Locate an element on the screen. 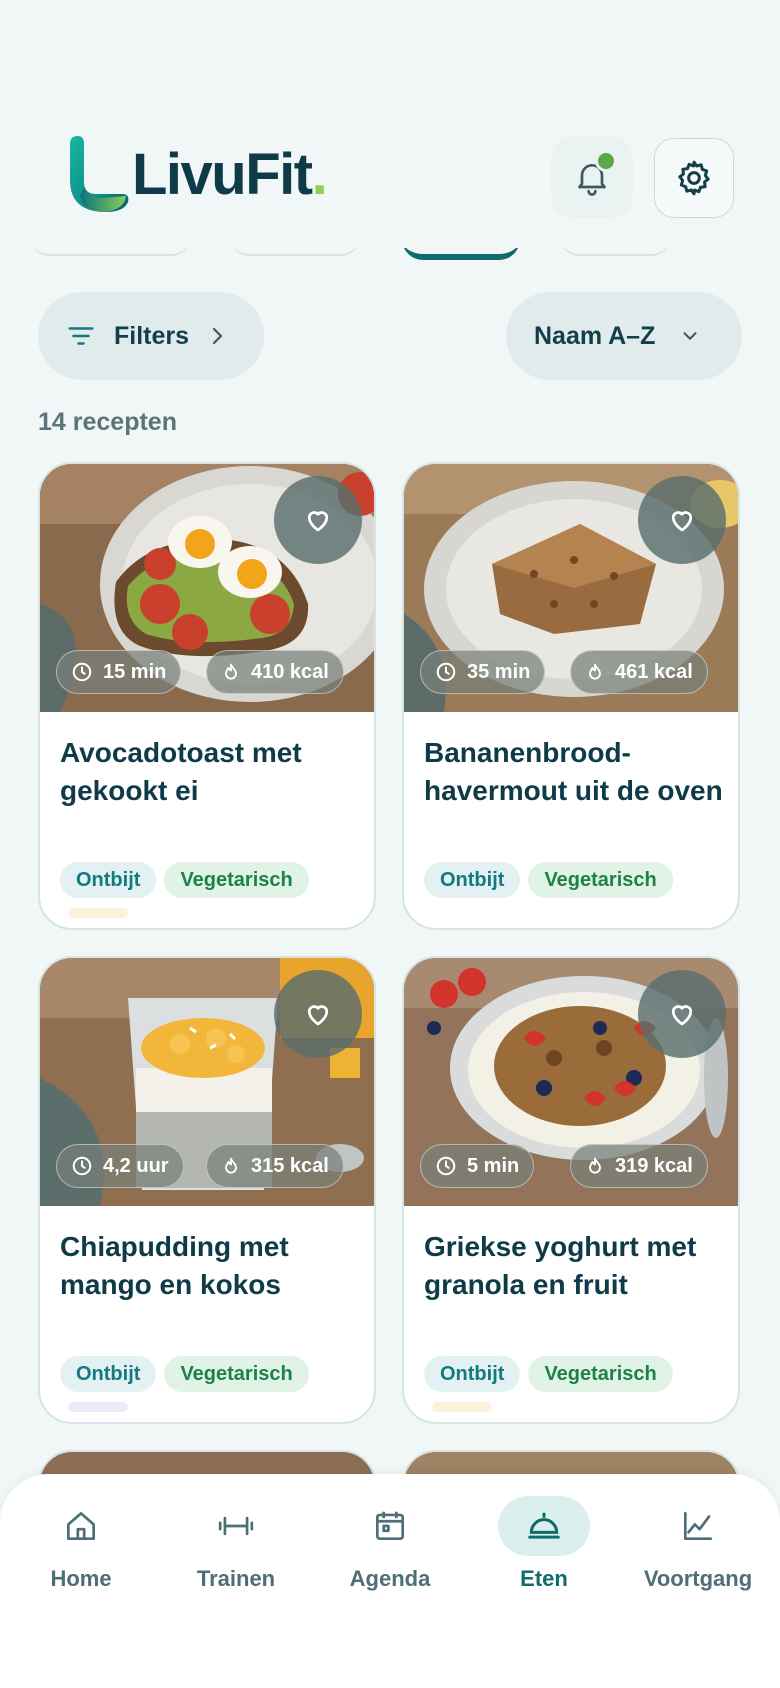 The width and height of the screenshot is (780, 1688). recipe-count: 14 recepten is located at coordinates (107, 422).